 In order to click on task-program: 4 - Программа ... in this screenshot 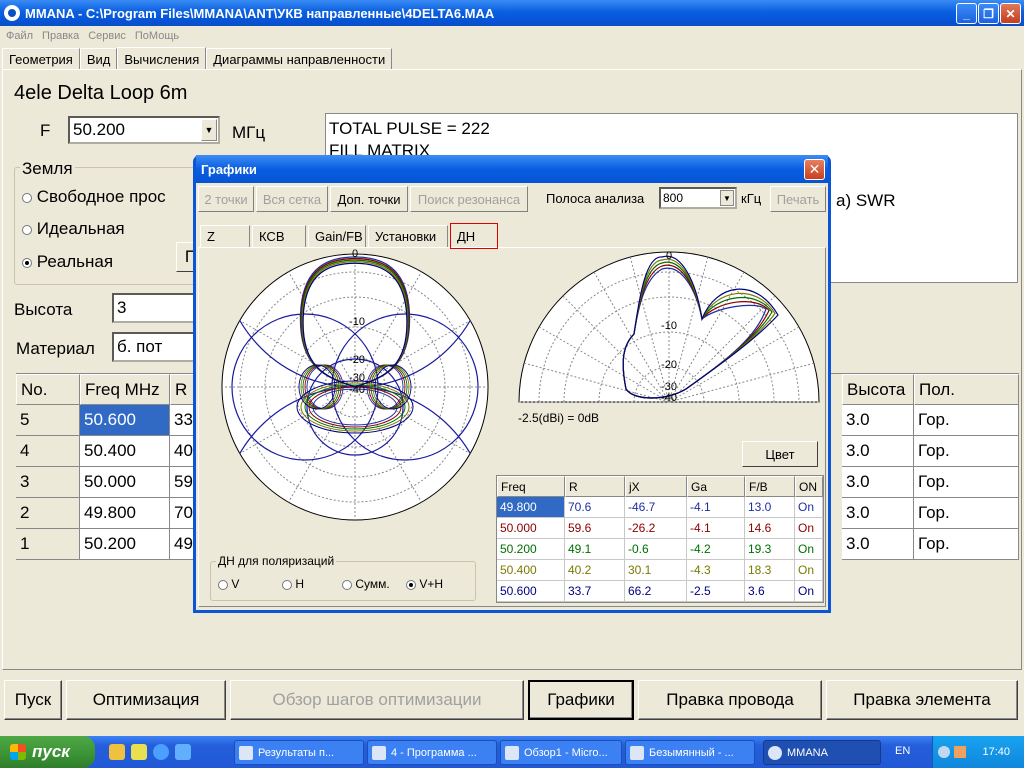, I will do `click(432, 752)`.